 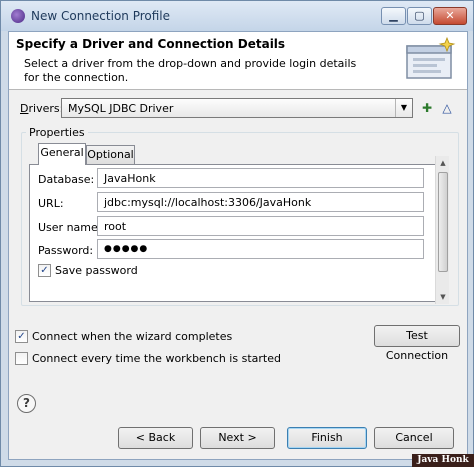 I want to click on next-button: Next >, so click(x=237, y=438).